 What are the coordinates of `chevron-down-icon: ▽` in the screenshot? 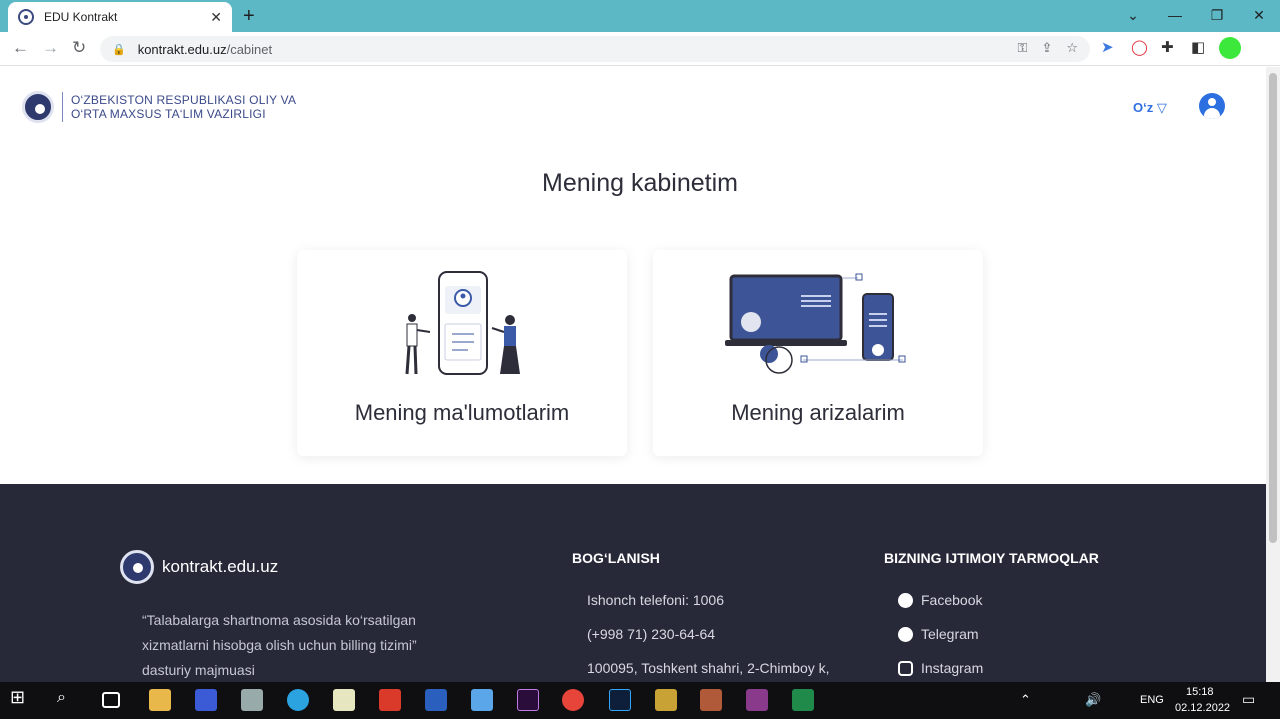 It's located at (1161, 107).